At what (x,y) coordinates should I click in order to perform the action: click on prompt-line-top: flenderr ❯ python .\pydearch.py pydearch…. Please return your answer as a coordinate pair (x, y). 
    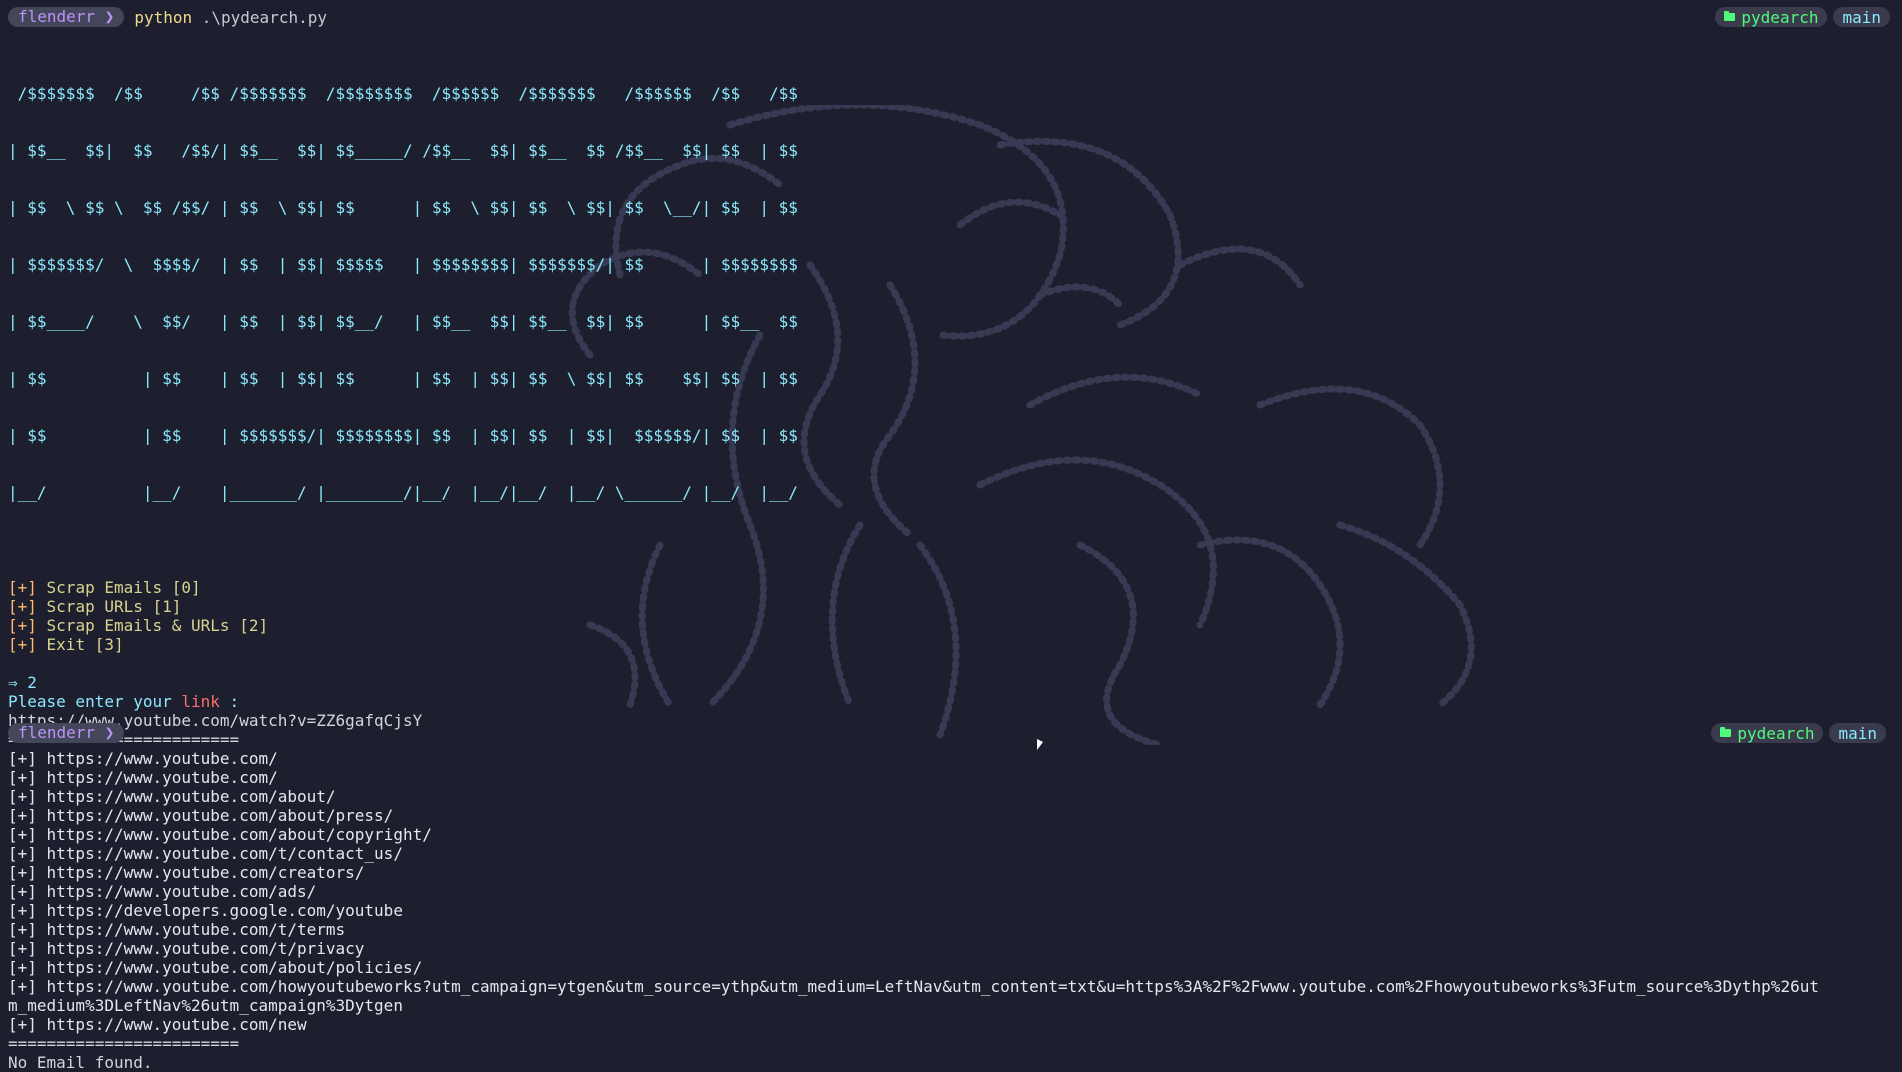
    Looking at the image, I should click on (953, 17).